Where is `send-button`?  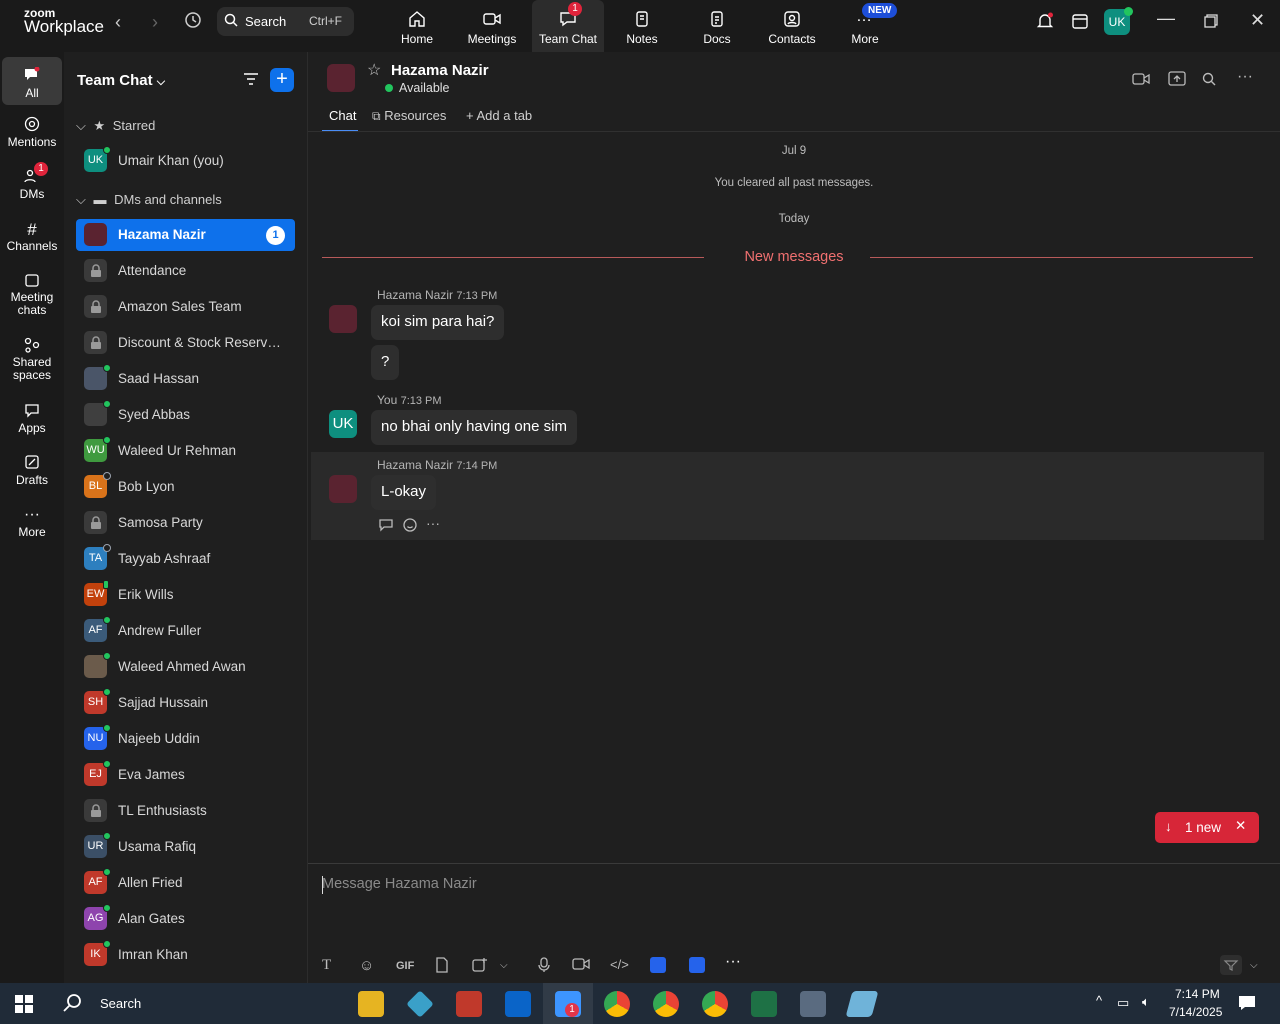 send-button is located at coordinates (1231, 965).